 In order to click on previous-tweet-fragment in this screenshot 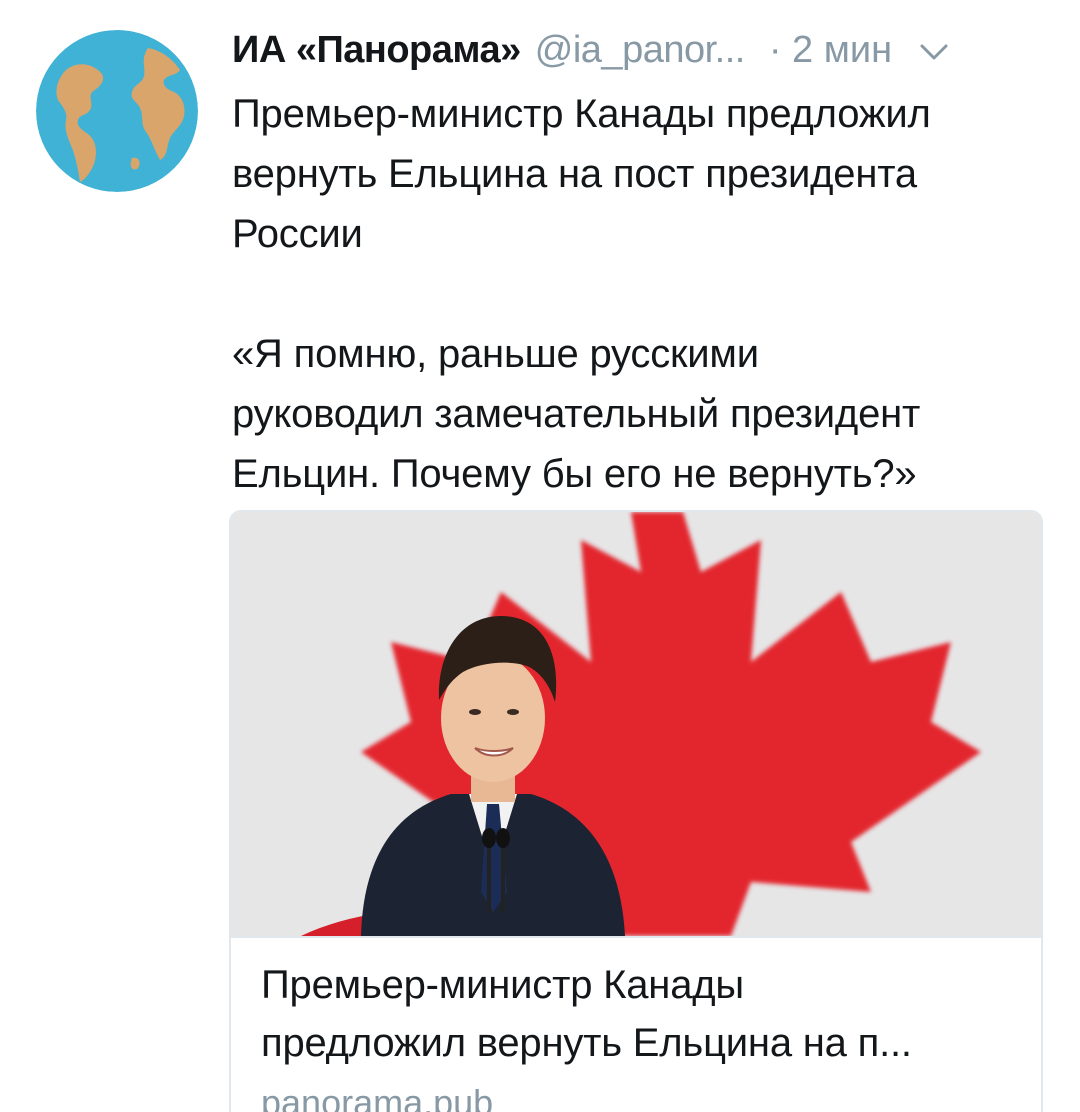, I will do `click(570, 2)`.